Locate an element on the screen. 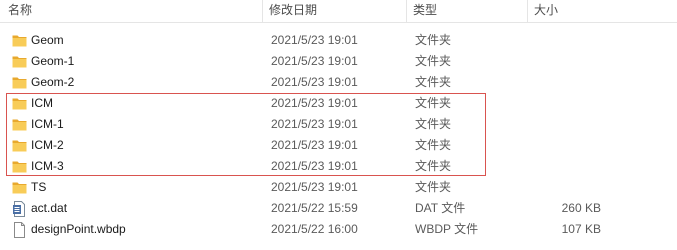  file-row: act.dat 2021/5/22 15:59 DAT 文件 260 KB is located at coordinates (338, 208).